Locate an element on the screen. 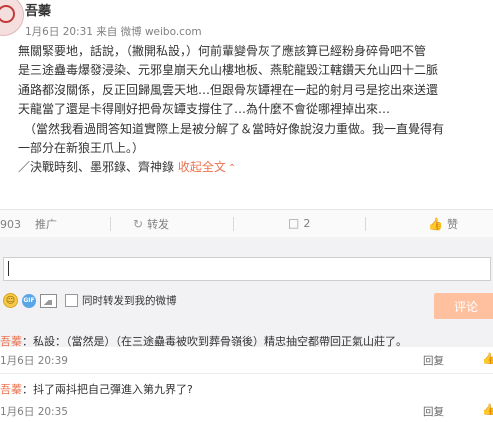 This screenshot has height=422, width=493. like-label: 赞 is located at coordinates (452, 224).